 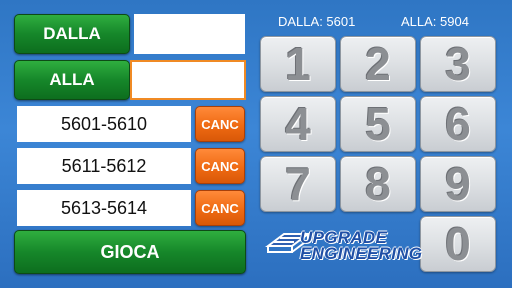 I want to click on cancel-range-3-button: CANC, so click(x=220, y=208).